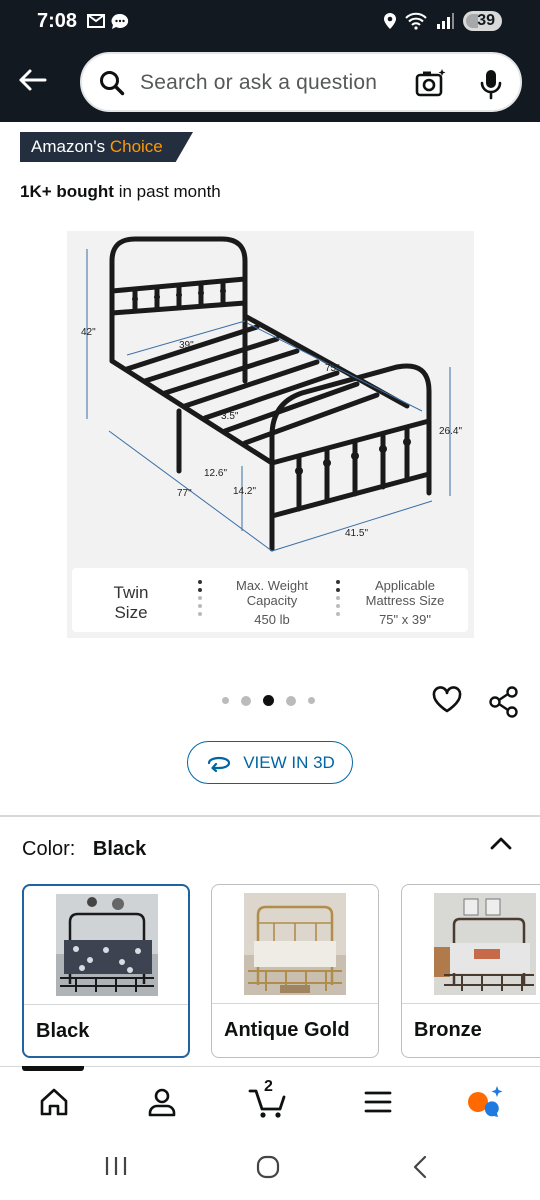 The width and height of the screenshot is (540, 1200). Describe the element at coordinates (258, 83) in the screenshot. I see `search-input: Search or ask a question` at that location.